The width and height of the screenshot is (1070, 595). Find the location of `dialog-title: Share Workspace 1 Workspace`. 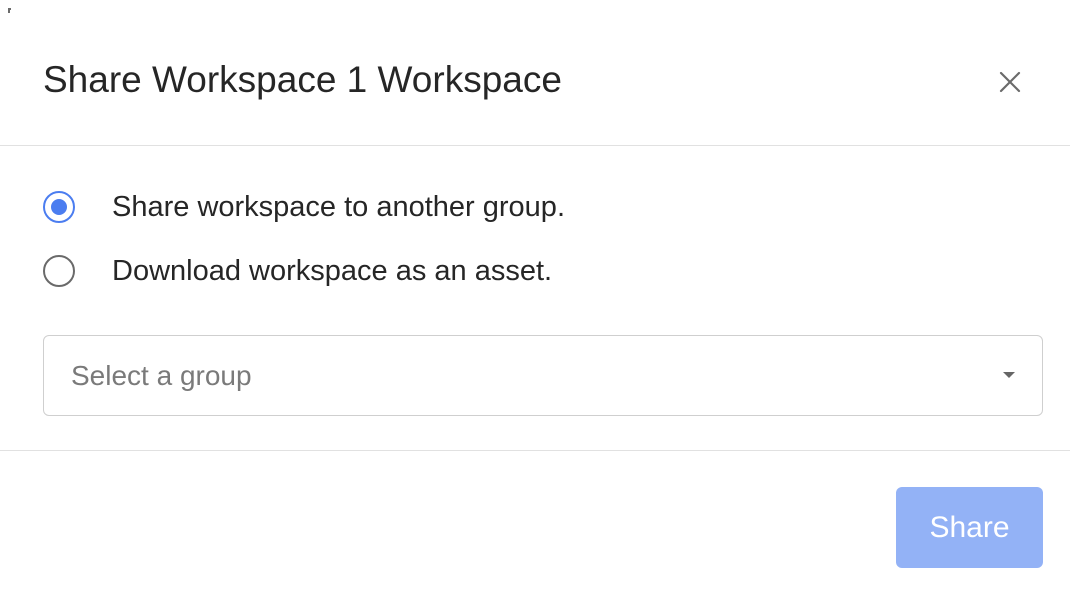

dialog-title: Share Workspace 1 Workspace is located at coordinates (302, 79).